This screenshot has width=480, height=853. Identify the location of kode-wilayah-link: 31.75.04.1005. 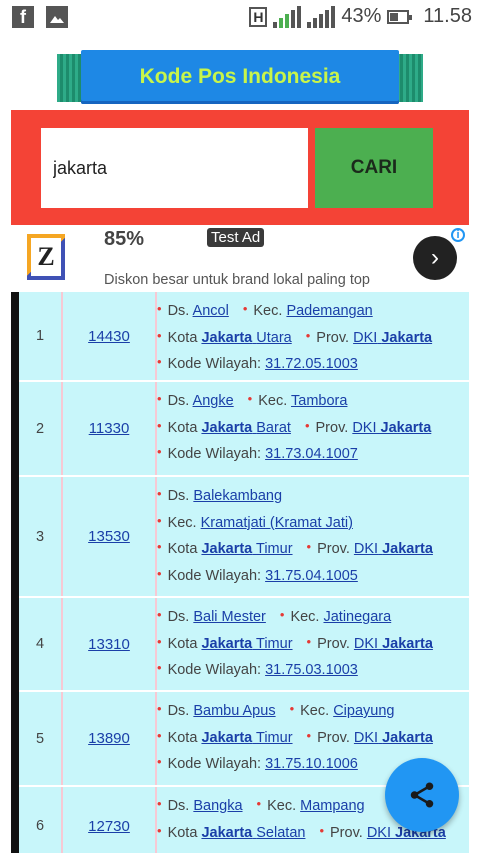
(311, 576).